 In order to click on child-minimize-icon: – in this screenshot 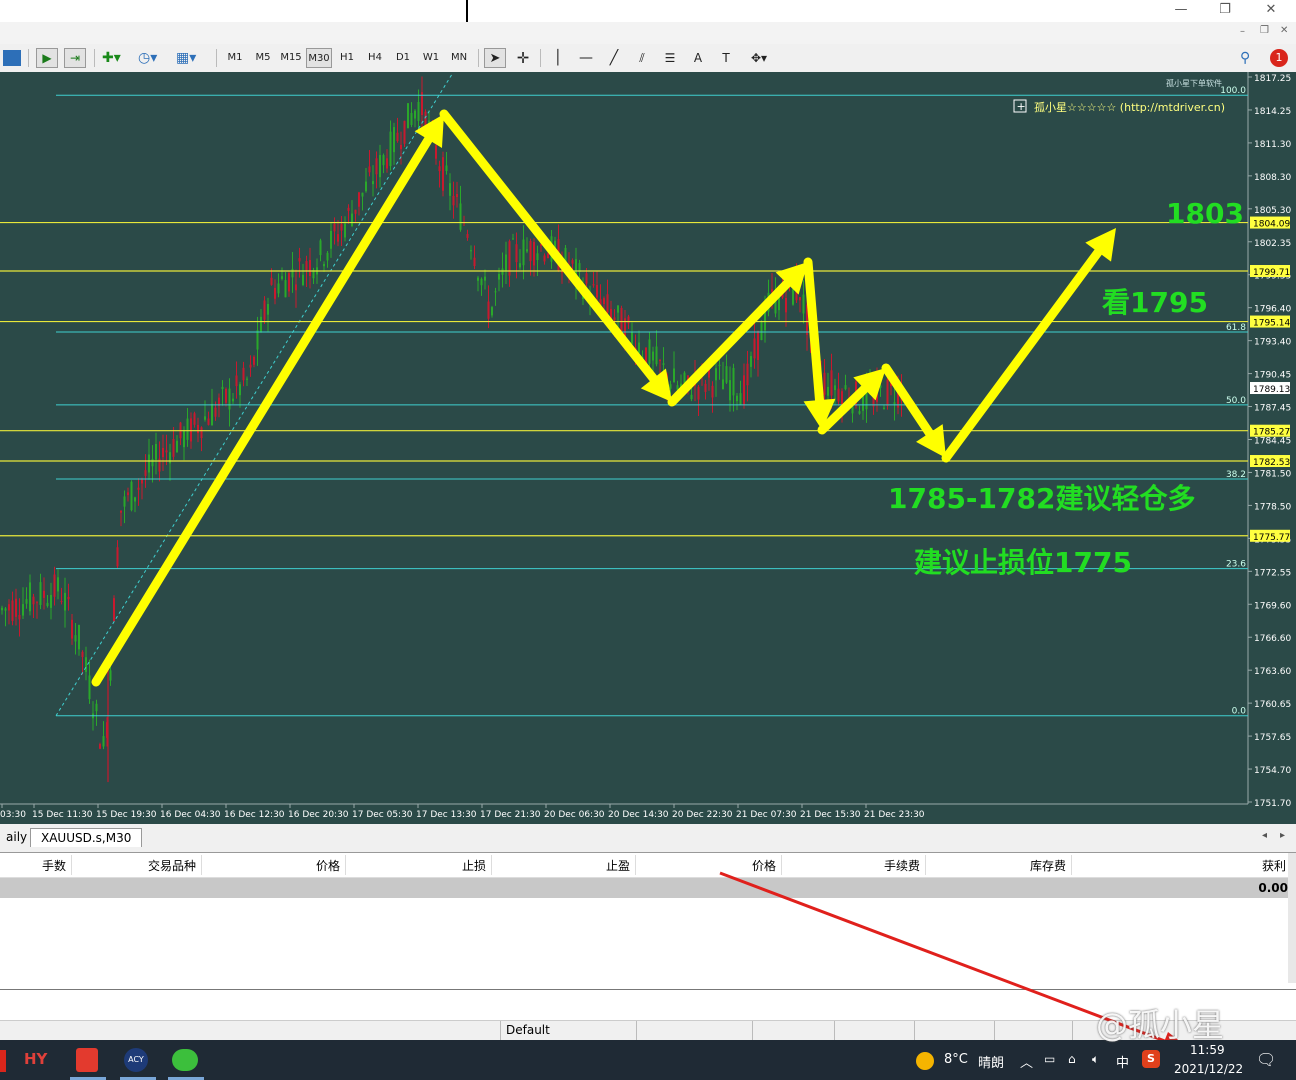, I will do `click(1245, 32)`.